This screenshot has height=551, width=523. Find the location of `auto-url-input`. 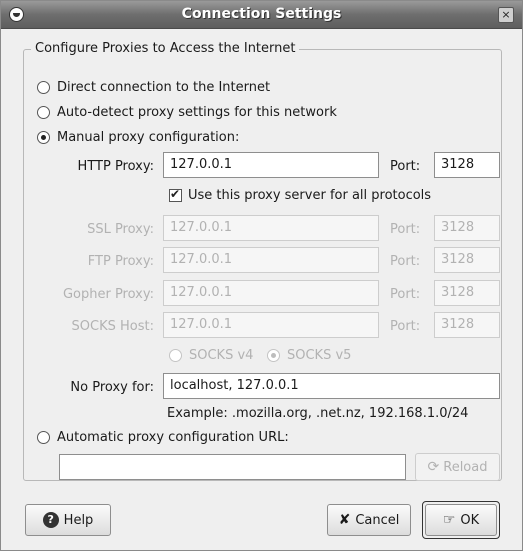

auto-url-input is located at coordinates (232, 467).